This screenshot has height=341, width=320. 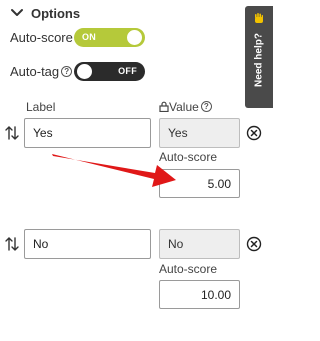 I want to click on auto-score-field-label: Auto-score, so click(x=188, y=269).